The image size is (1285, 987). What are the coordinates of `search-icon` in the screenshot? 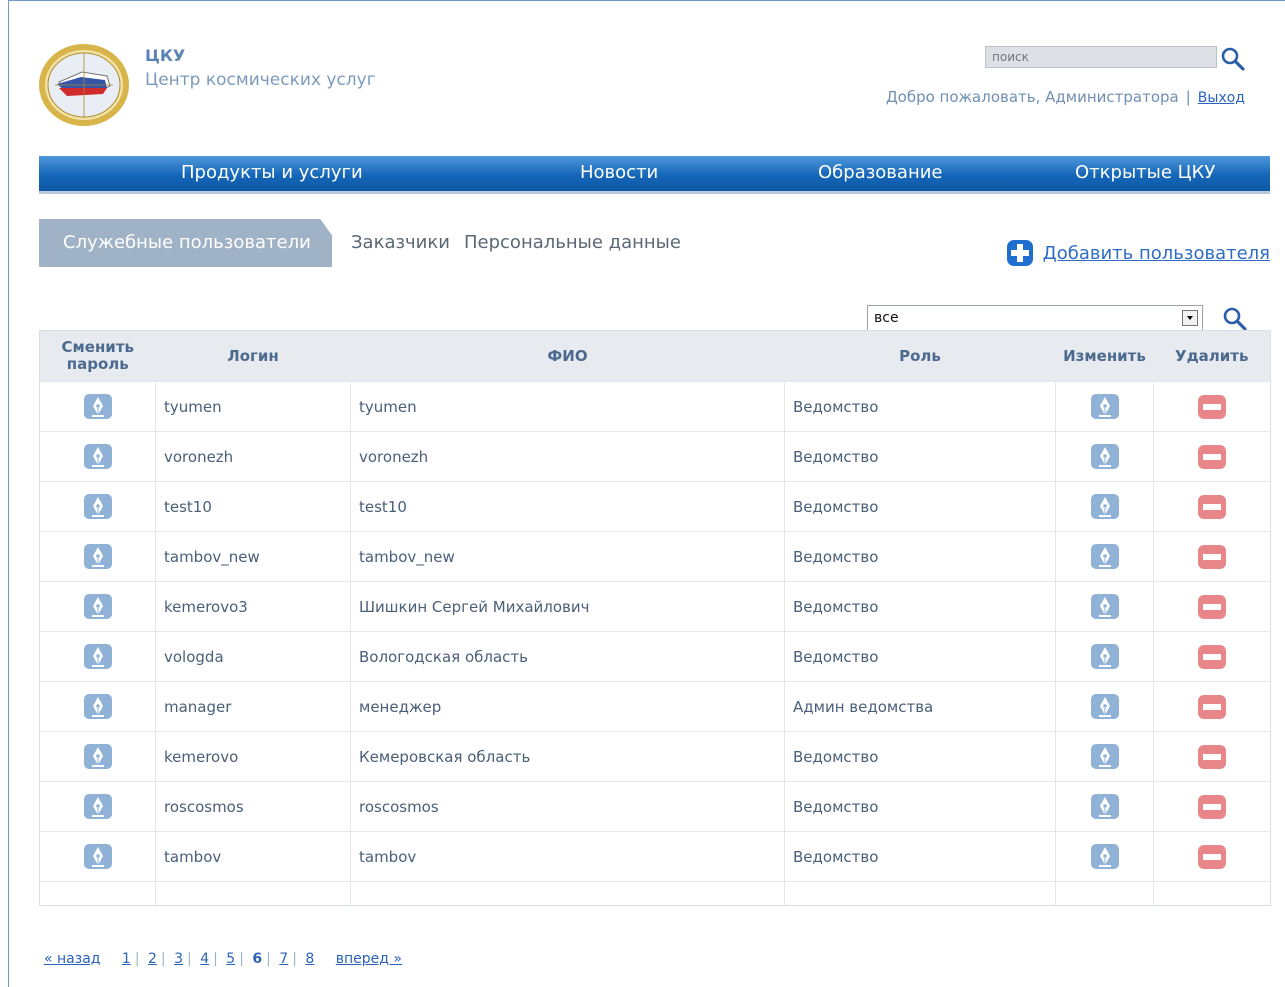 It's located at (1233, 59).